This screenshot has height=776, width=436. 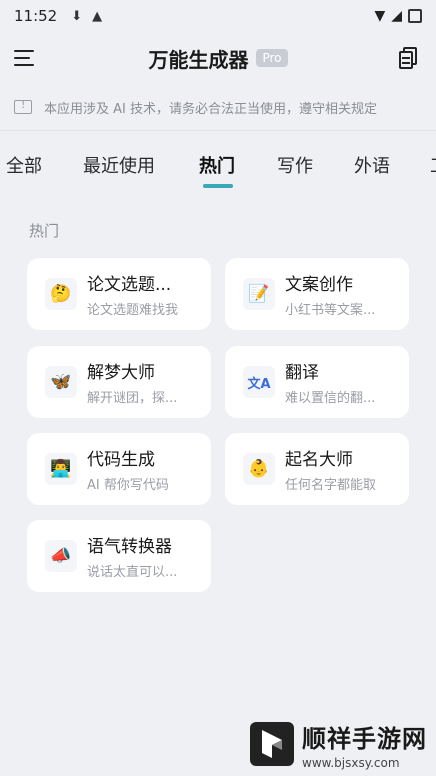 I want to click on app-notification-icon: ▲, so click(x=97, y=16).